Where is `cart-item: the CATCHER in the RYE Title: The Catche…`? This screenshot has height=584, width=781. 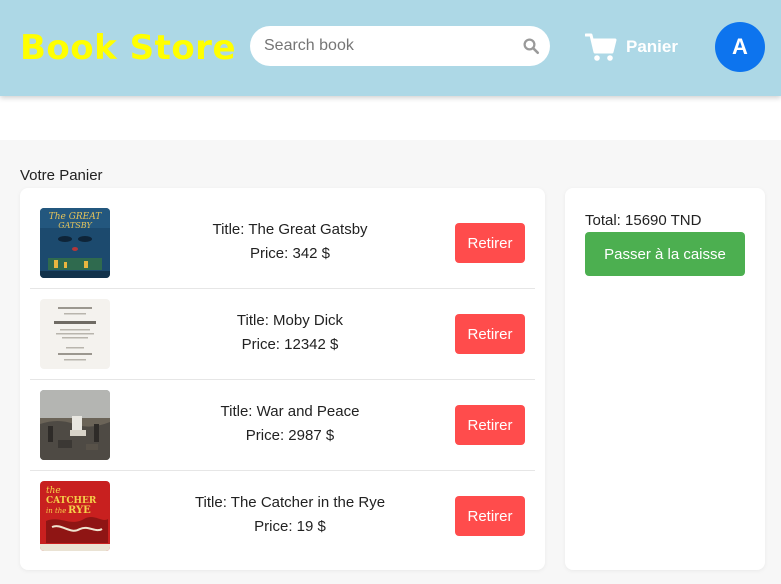 cart-item: the CATCHER in the RYE Title: The Catche… is located at coordinates (282, 516).